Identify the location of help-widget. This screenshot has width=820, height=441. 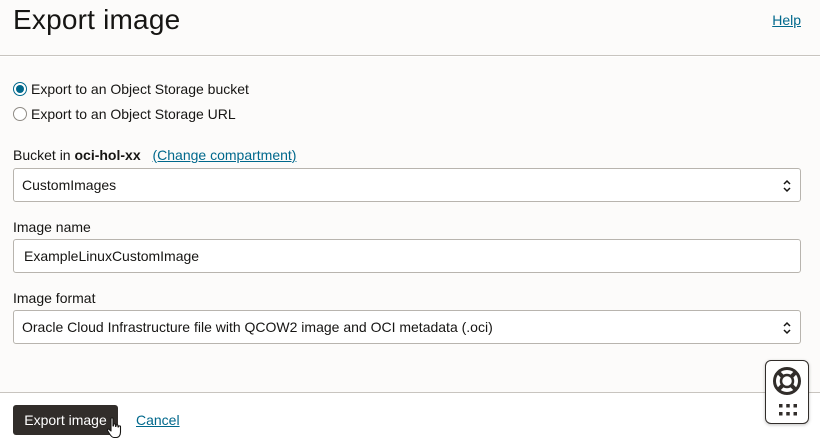
(787, 392).